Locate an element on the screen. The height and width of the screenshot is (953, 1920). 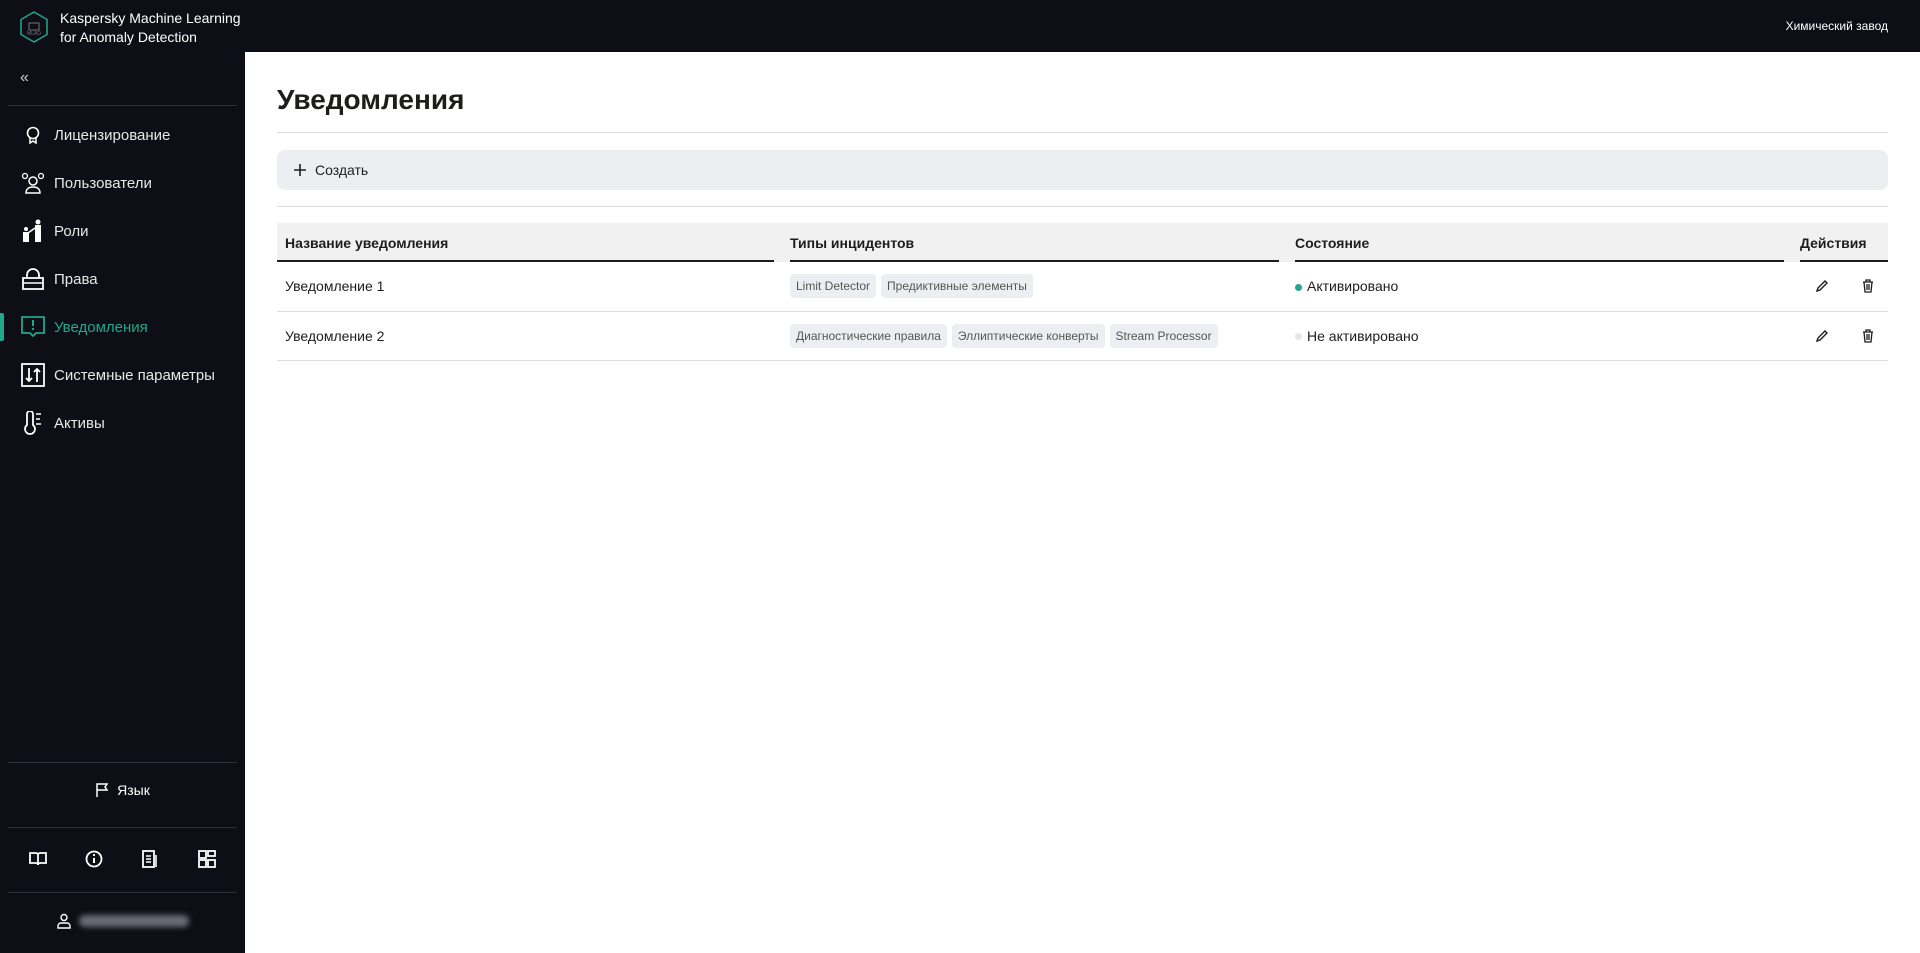
info-icon is located at coordinates (94, 859).